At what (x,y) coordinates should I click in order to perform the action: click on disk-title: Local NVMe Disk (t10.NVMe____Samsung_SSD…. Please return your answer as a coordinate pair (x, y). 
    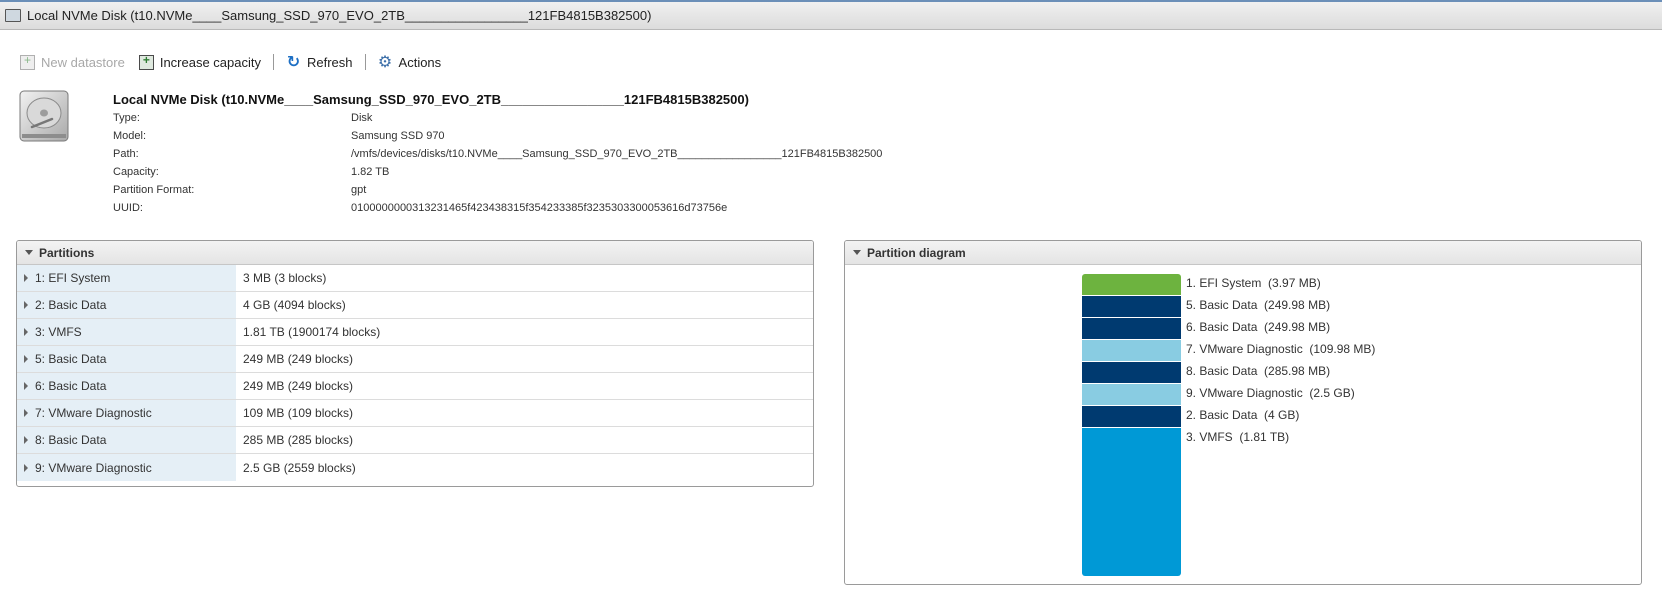
    Looking at the image, I should click on (431, 99).